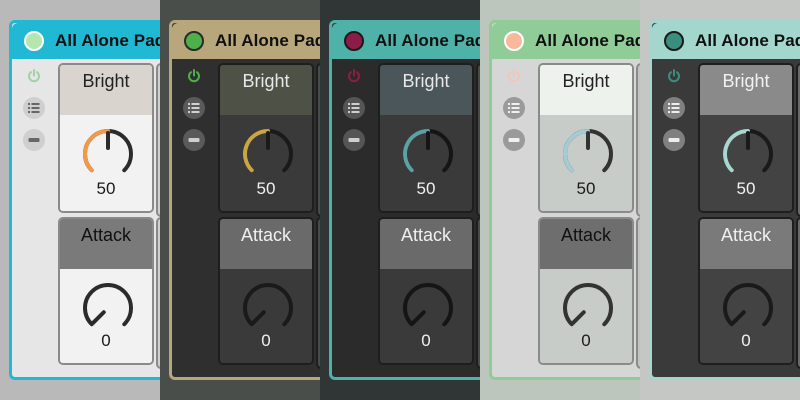  I want to click on macro-knob-area: 50, so click(746, 163).